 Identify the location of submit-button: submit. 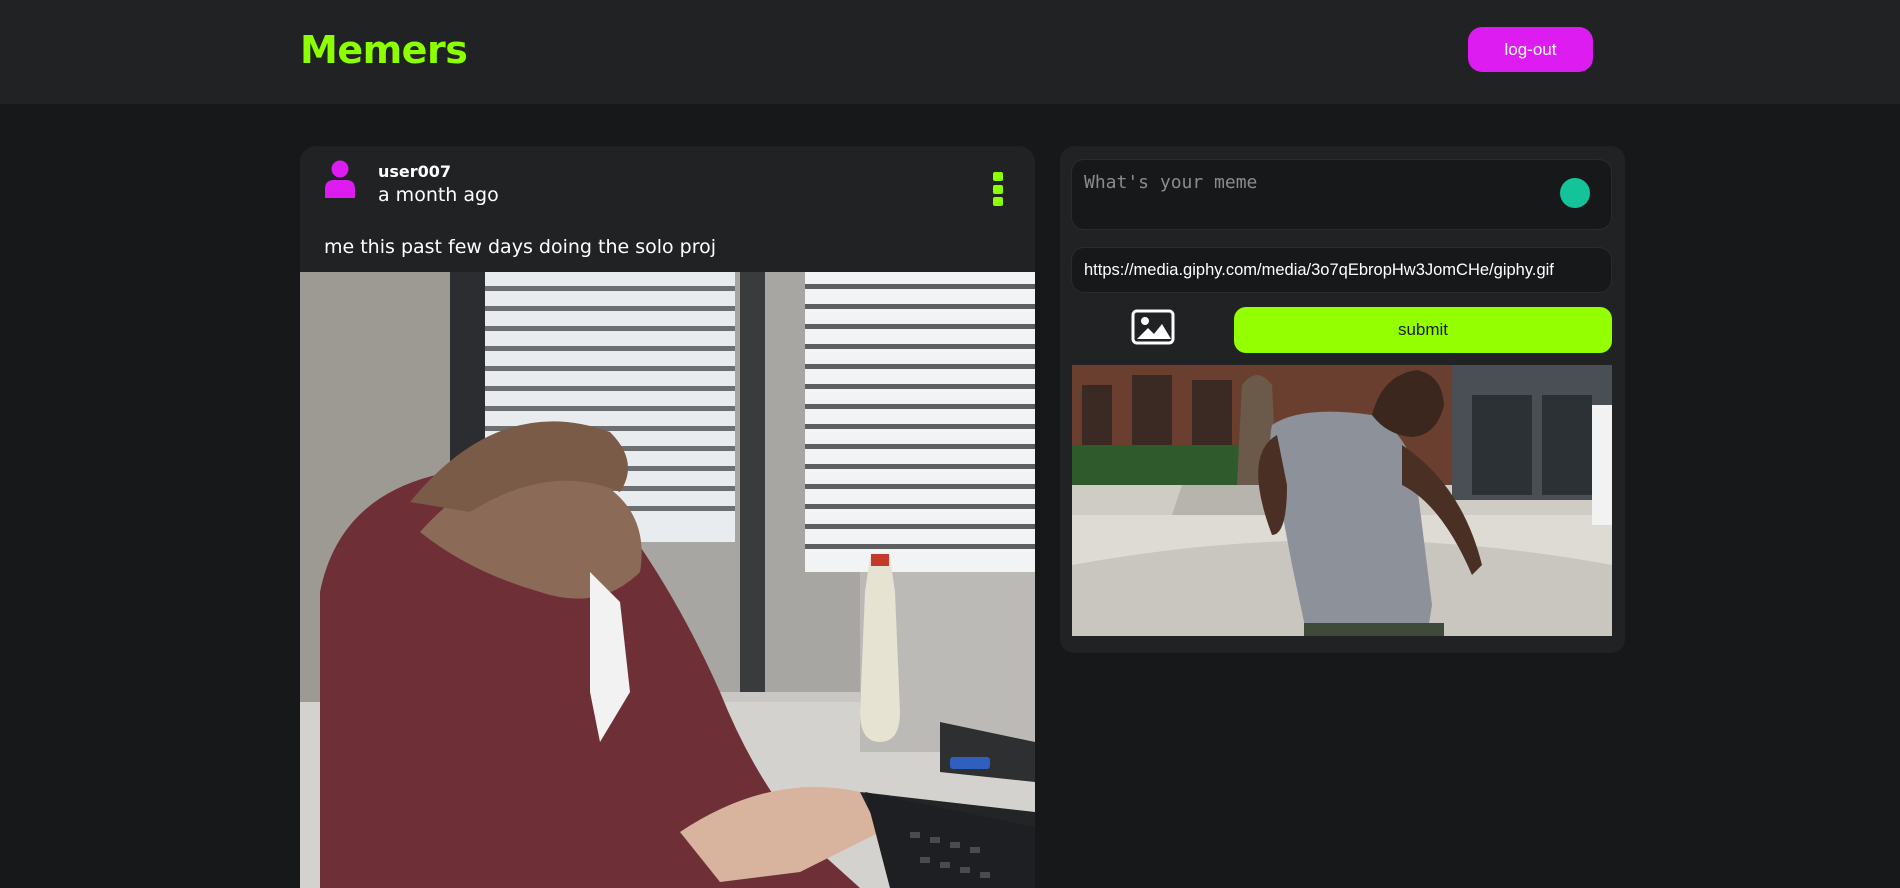
(1423, 330).